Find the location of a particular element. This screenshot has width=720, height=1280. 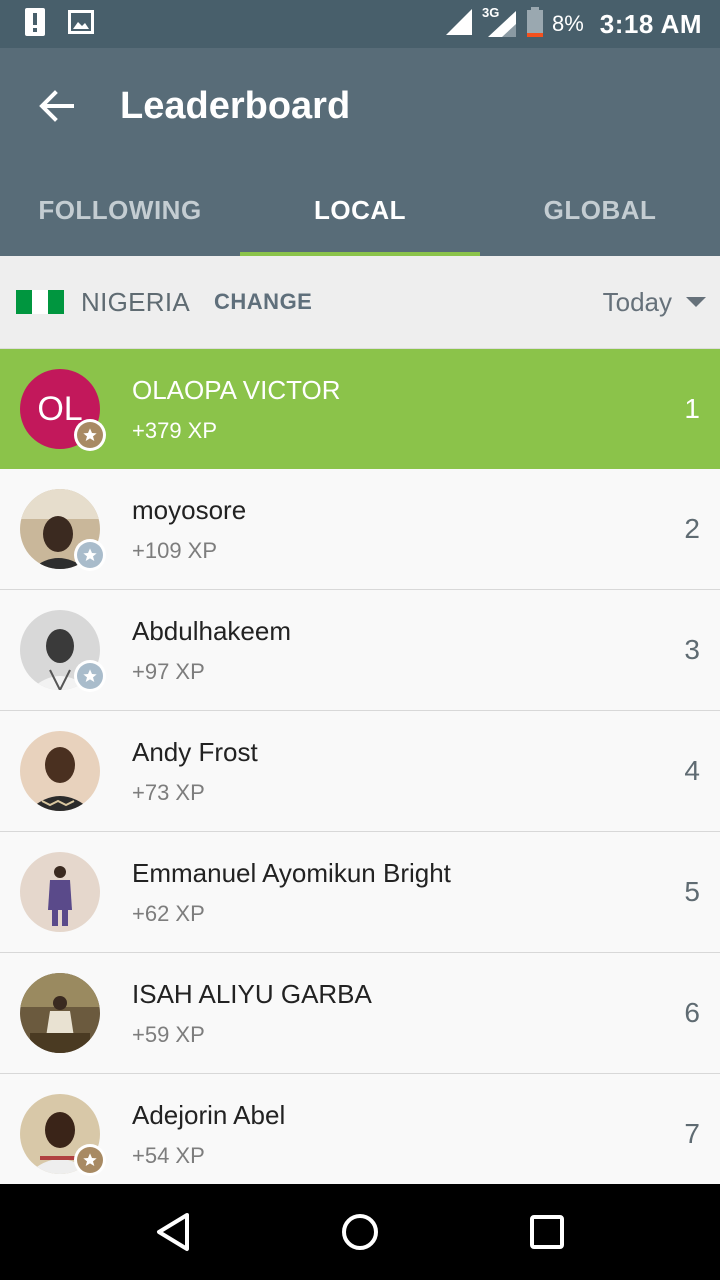

user-xp: +379 XP is located at coordinates (175, 430).